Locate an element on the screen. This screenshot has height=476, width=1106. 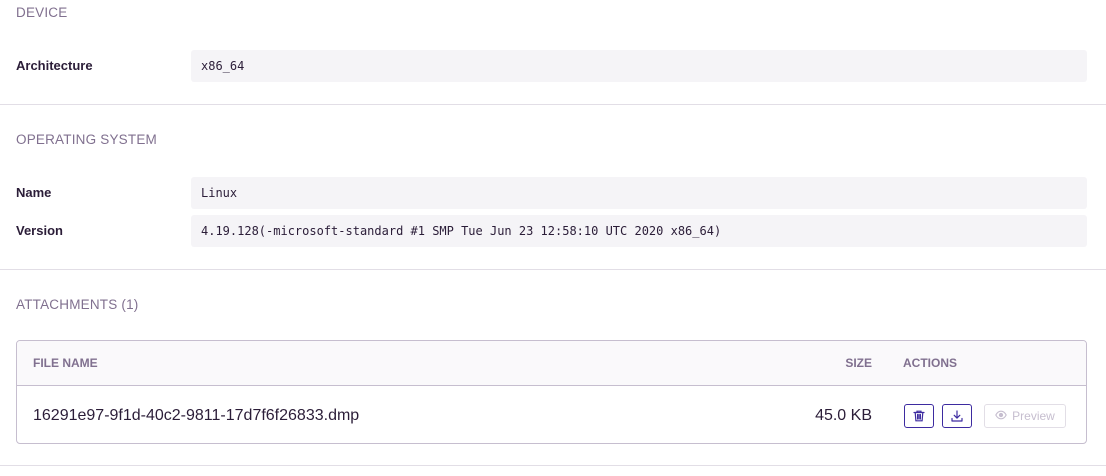
os-version-label: Version is located at coordinates (39, 230).